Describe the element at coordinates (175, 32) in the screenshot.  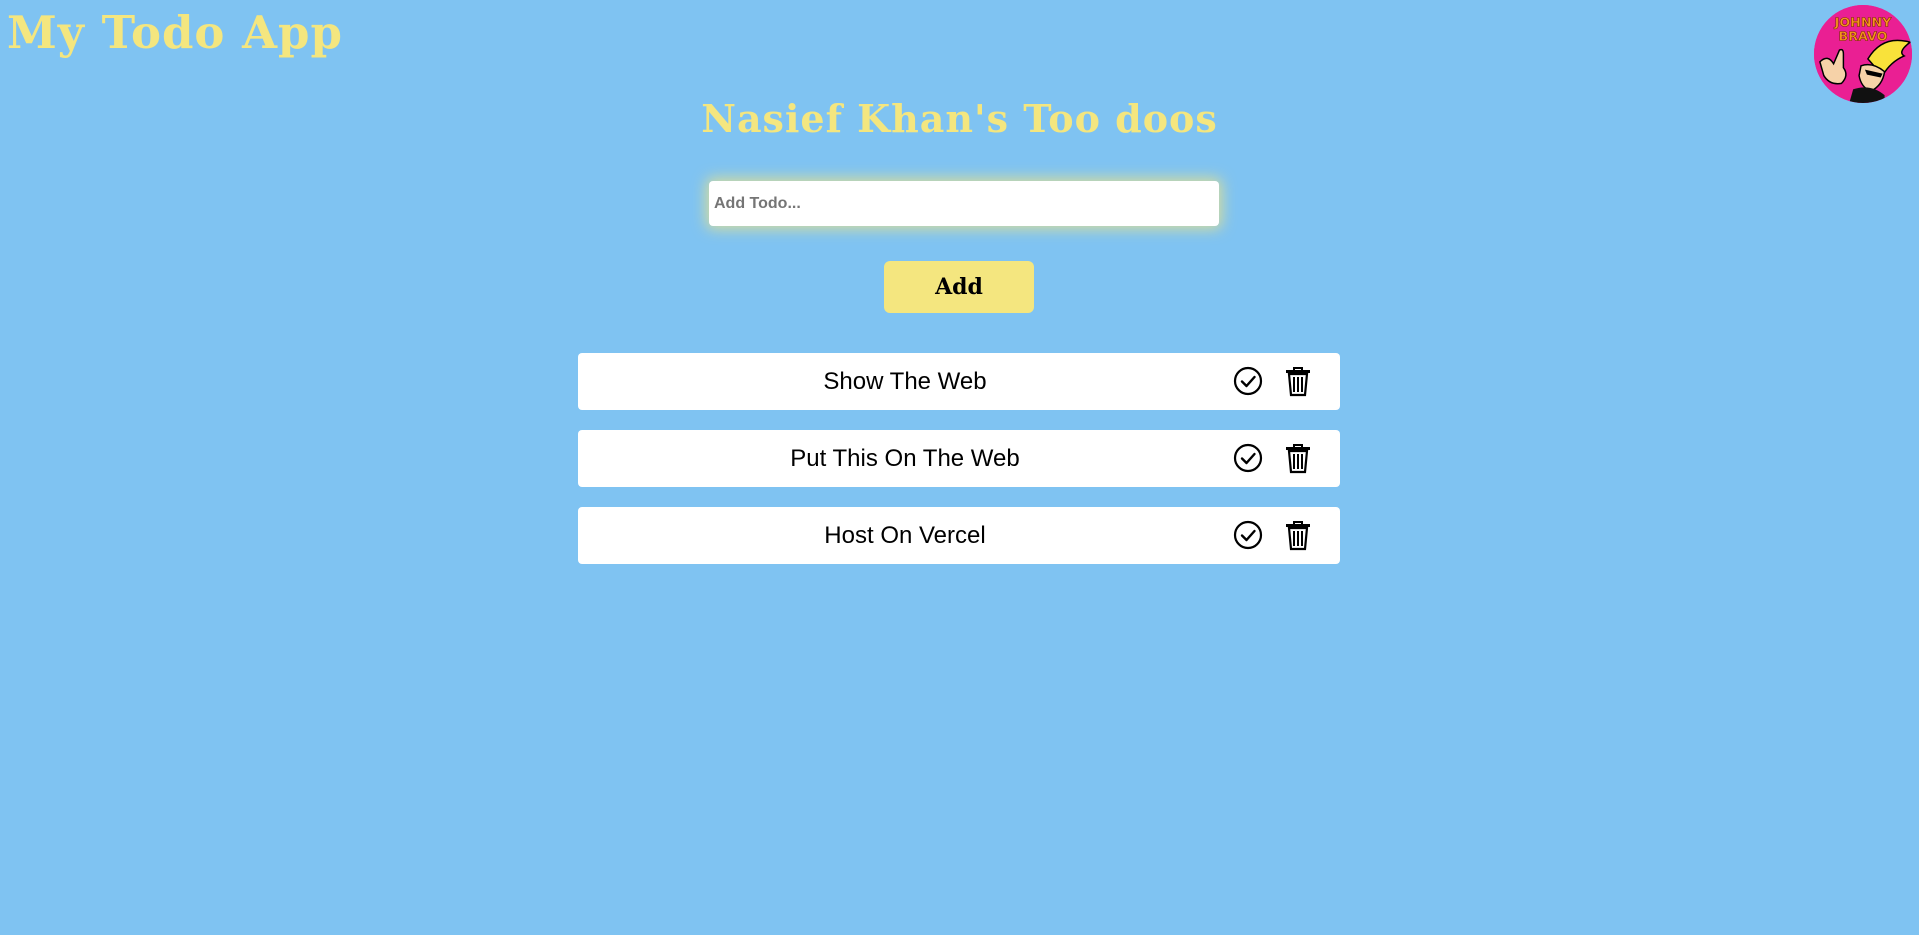
I see `app-title: My Todo App` at that location.